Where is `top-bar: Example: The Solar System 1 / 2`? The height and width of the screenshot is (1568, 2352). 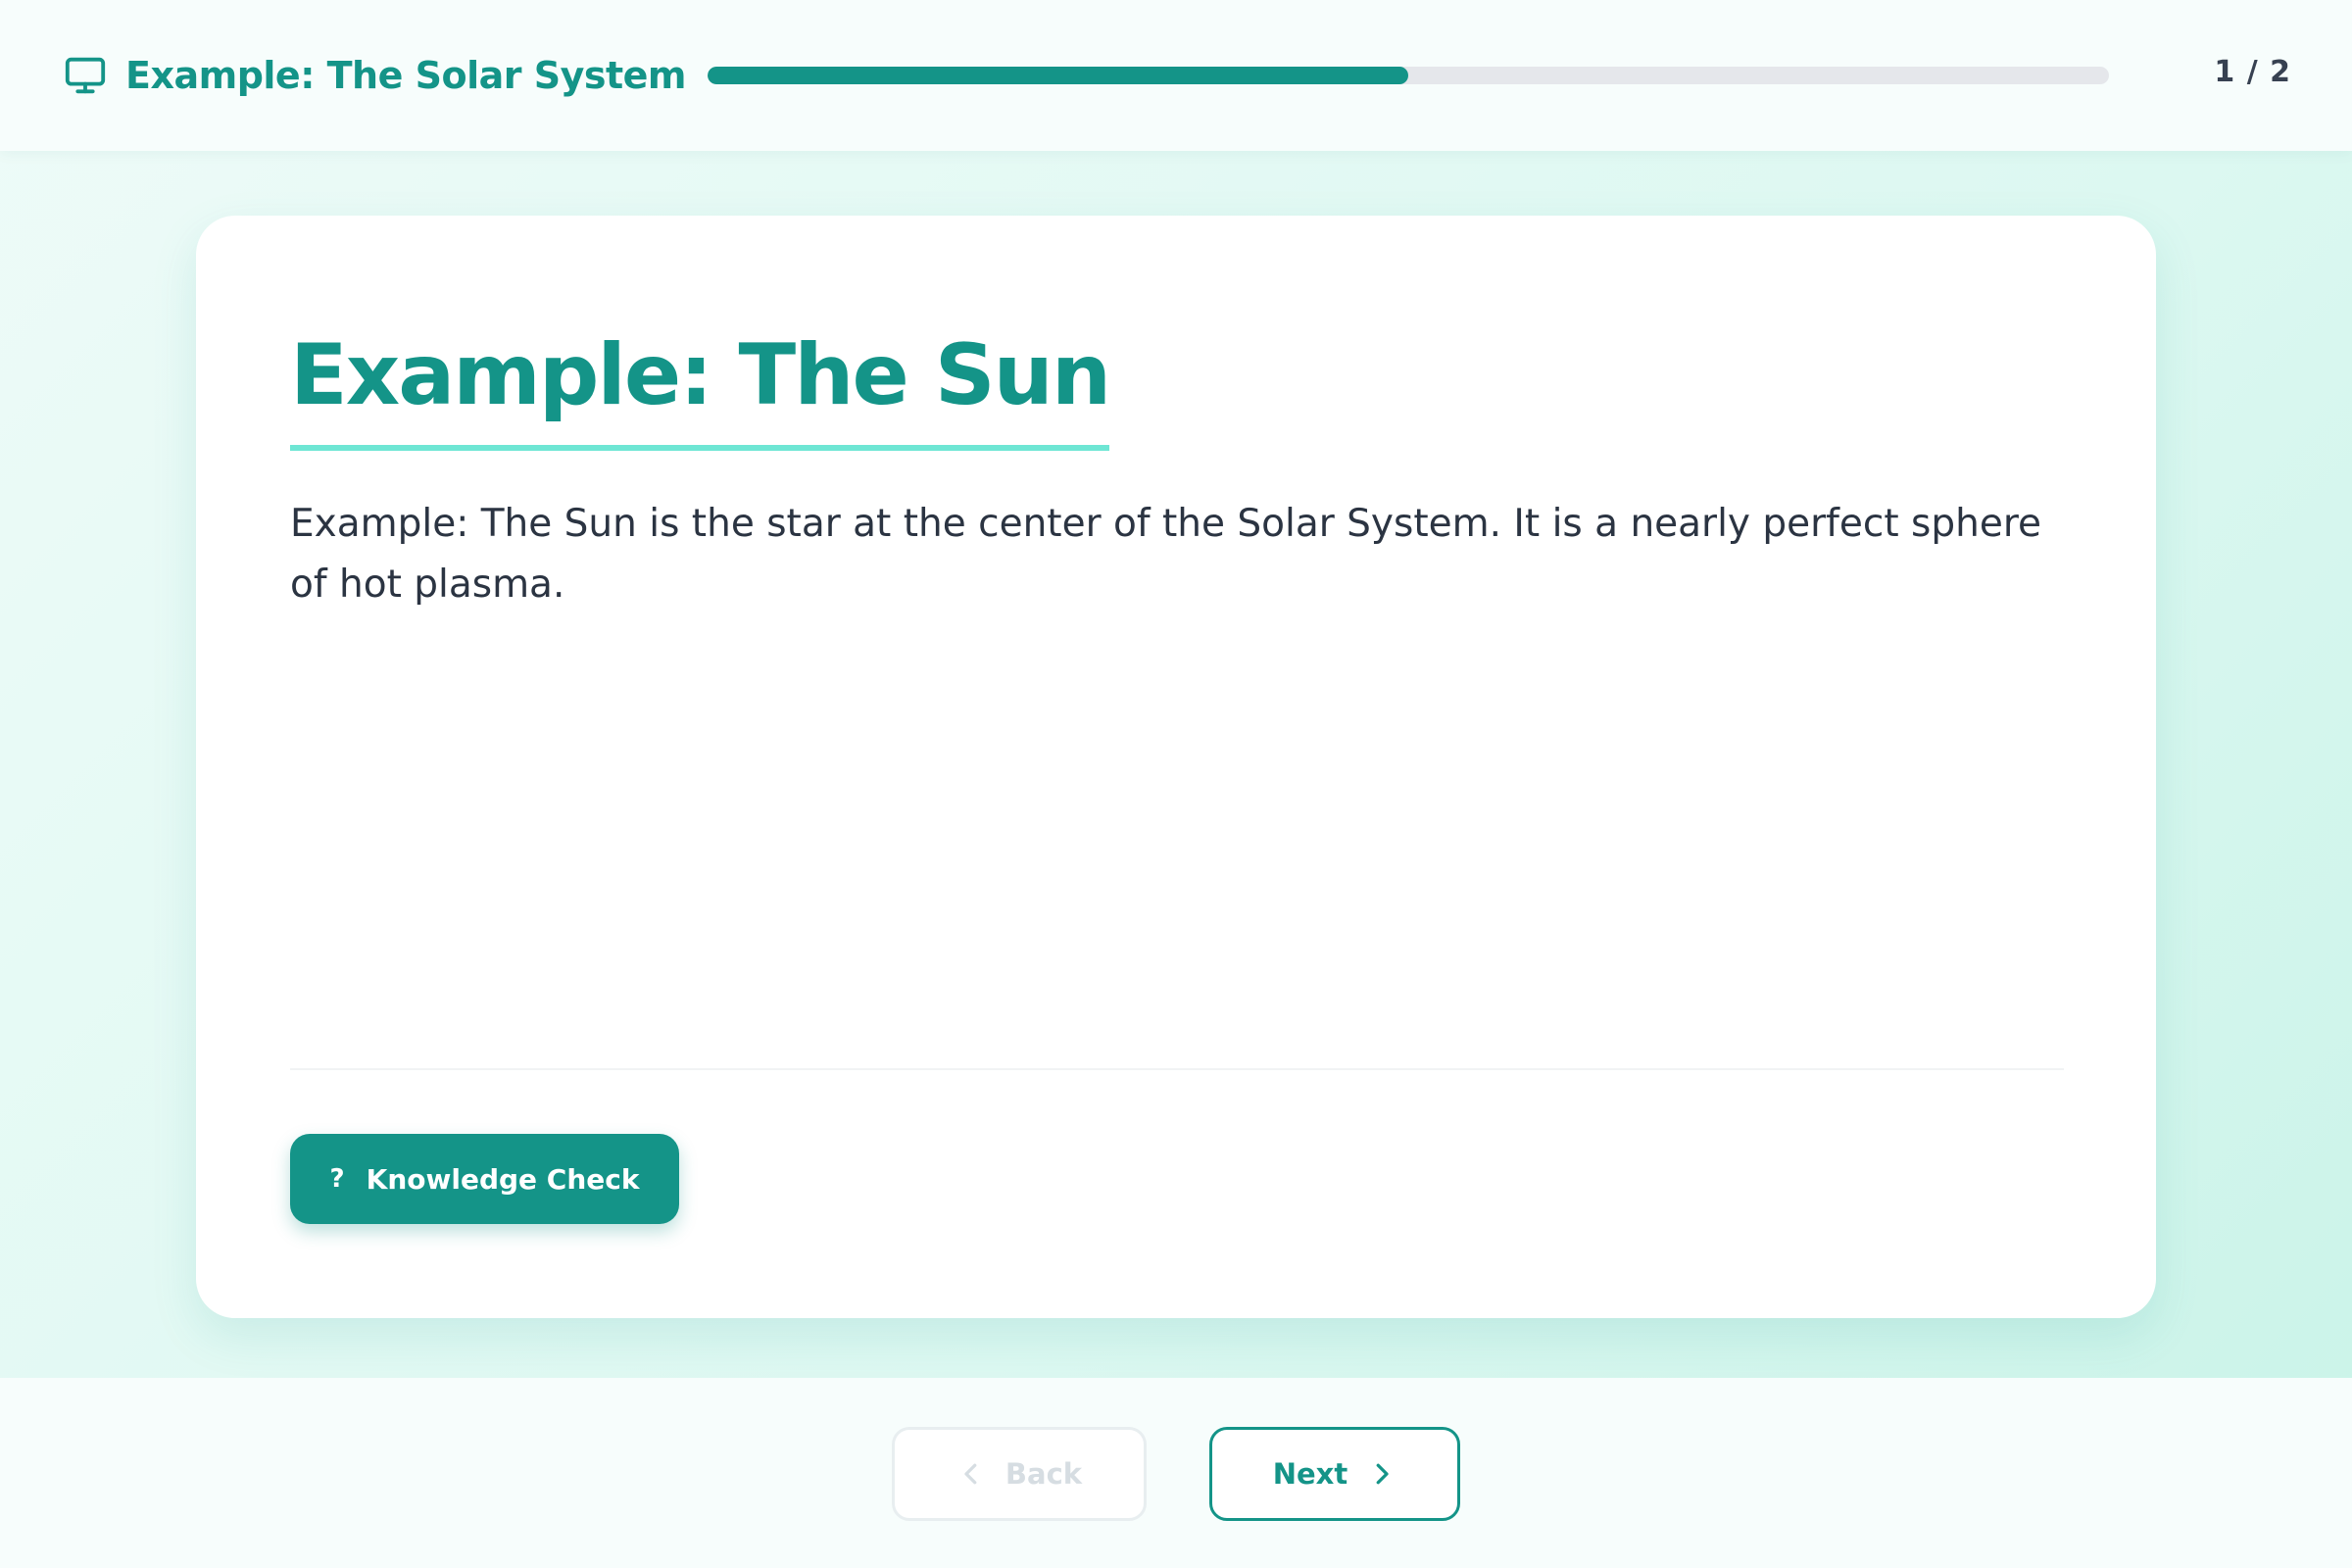
top-bar: Example: The Solar System 1 / 2 is located at coordinates (1176, 75).